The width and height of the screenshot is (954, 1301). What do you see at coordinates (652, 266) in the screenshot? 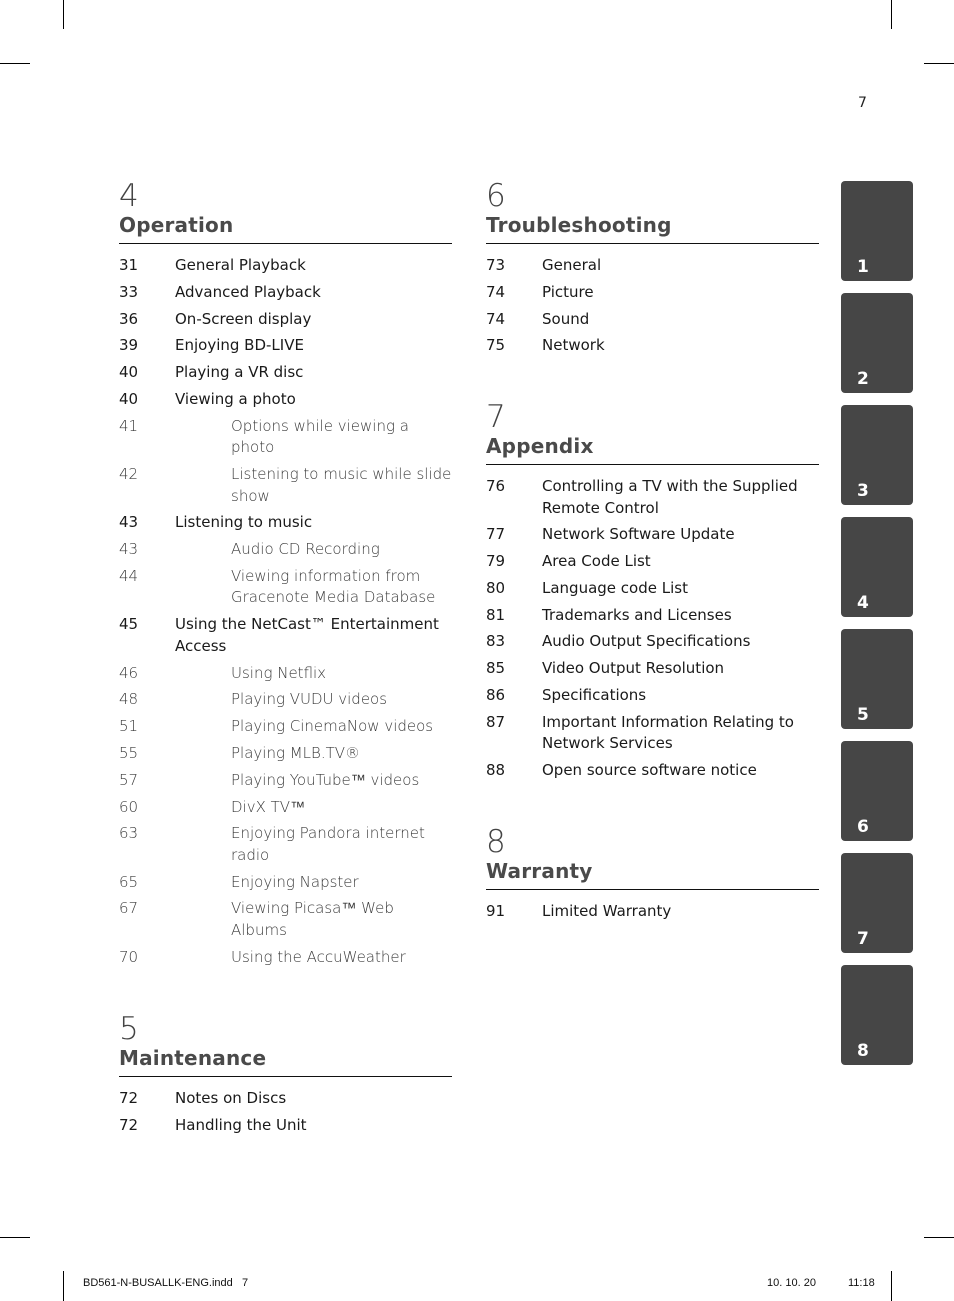
I see `toc-entry: 73 General` at bounding box center [652, 266].